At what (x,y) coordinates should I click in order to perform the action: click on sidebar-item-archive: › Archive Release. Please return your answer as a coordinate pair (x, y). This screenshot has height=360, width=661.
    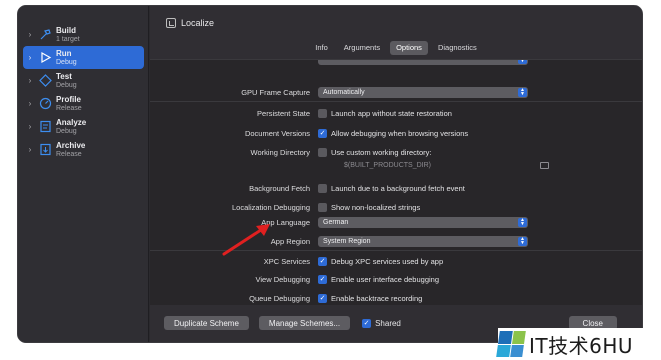
    Looking at the image, I should click on (83, 149).